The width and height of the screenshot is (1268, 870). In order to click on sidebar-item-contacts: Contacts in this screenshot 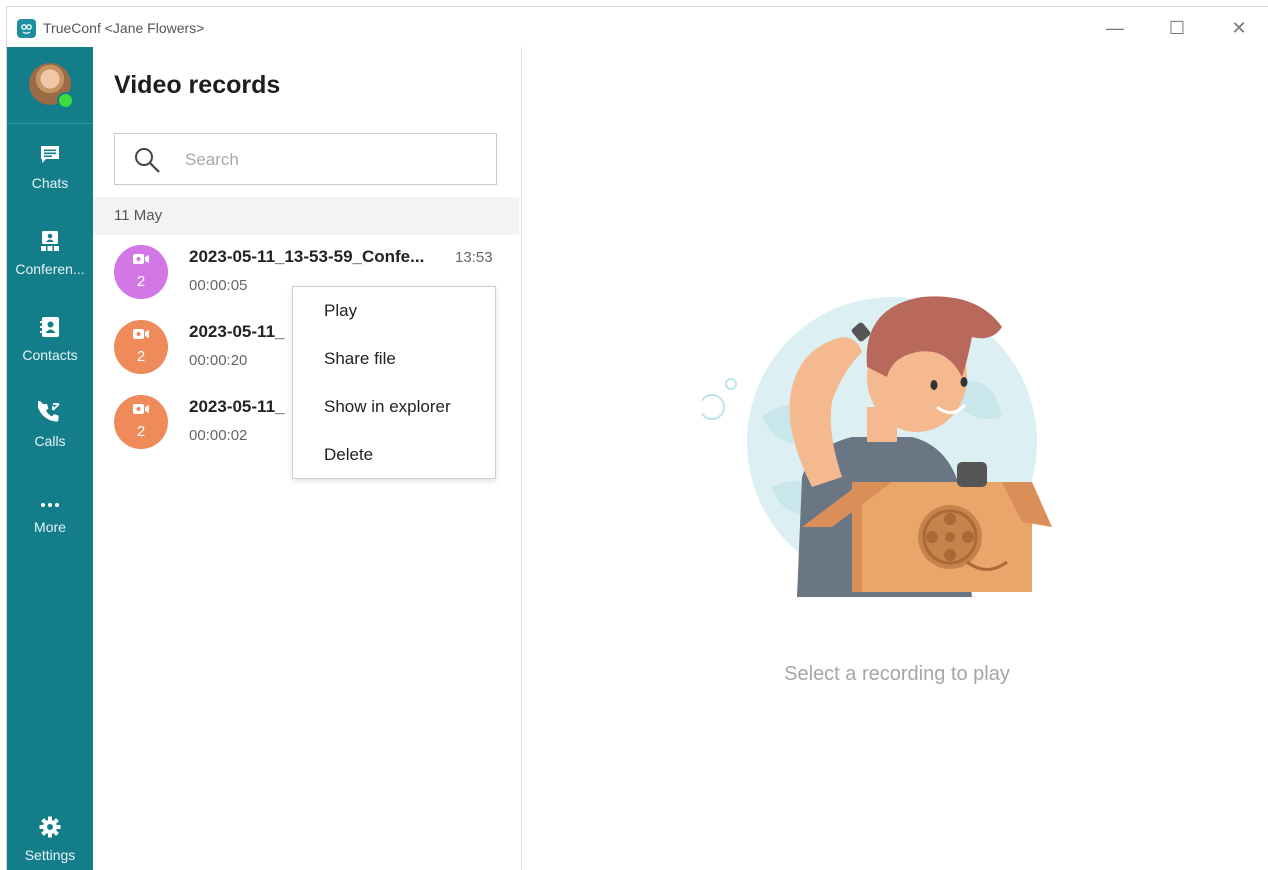, I will do `click(50, 347)`.